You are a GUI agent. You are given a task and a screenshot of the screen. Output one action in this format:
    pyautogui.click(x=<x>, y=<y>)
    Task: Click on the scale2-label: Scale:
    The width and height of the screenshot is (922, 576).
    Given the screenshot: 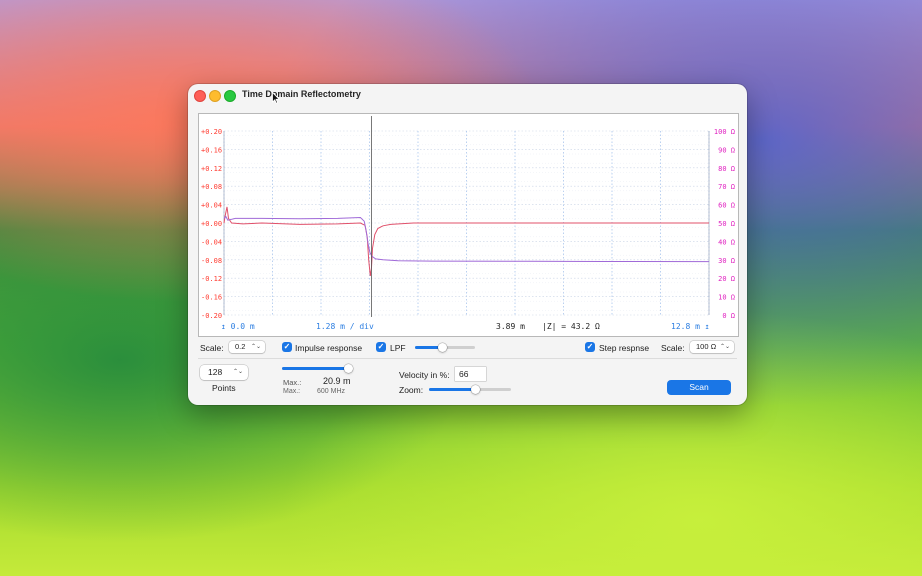 What is the action you would take?
    pyautogui.click(x=673, y=348)
    